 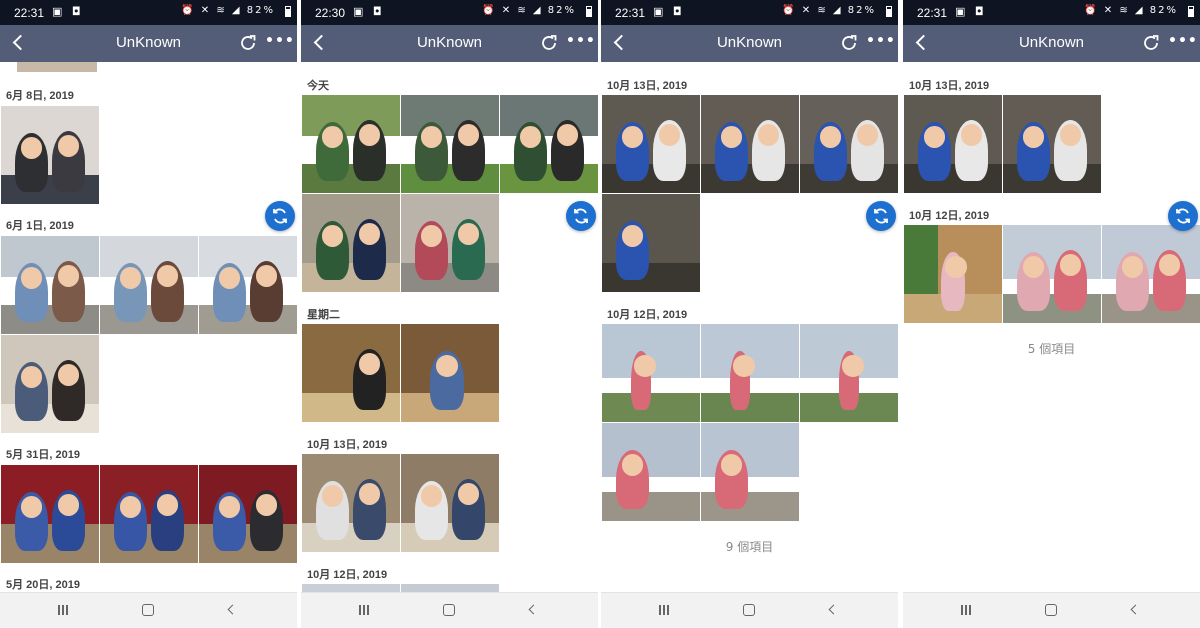 I want to click on date-header: 10月 12日, 2019, so click(x=647, y=315).